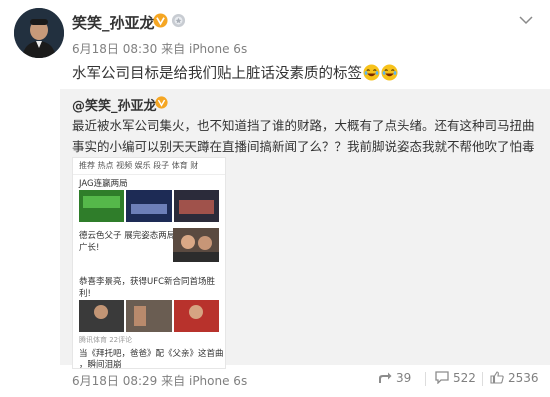  What do you see at coordinates (178, 20) in the screenshot?
I see `member-medal-icon` at bounding box center [178, 20].